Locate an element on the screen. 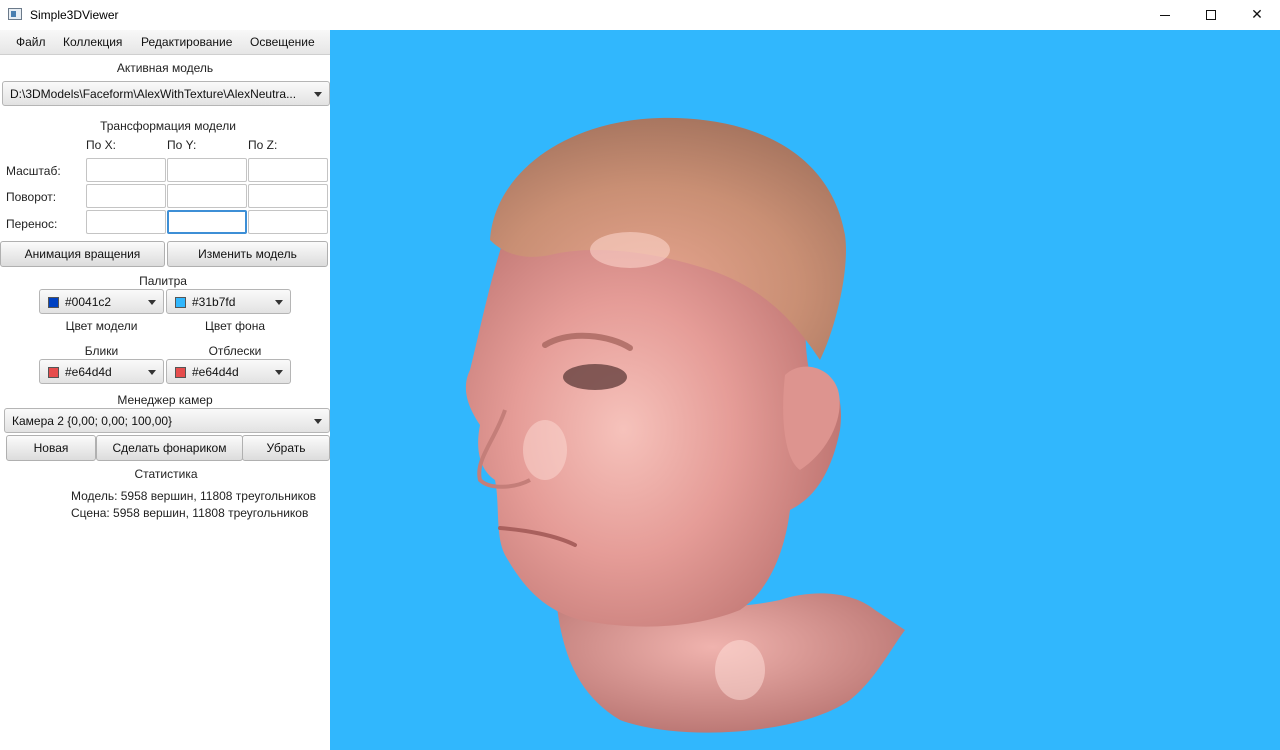 This screenshot has height=750, width=1280. model-color-picker: #0041c2 is located at coordinates (101, 301).